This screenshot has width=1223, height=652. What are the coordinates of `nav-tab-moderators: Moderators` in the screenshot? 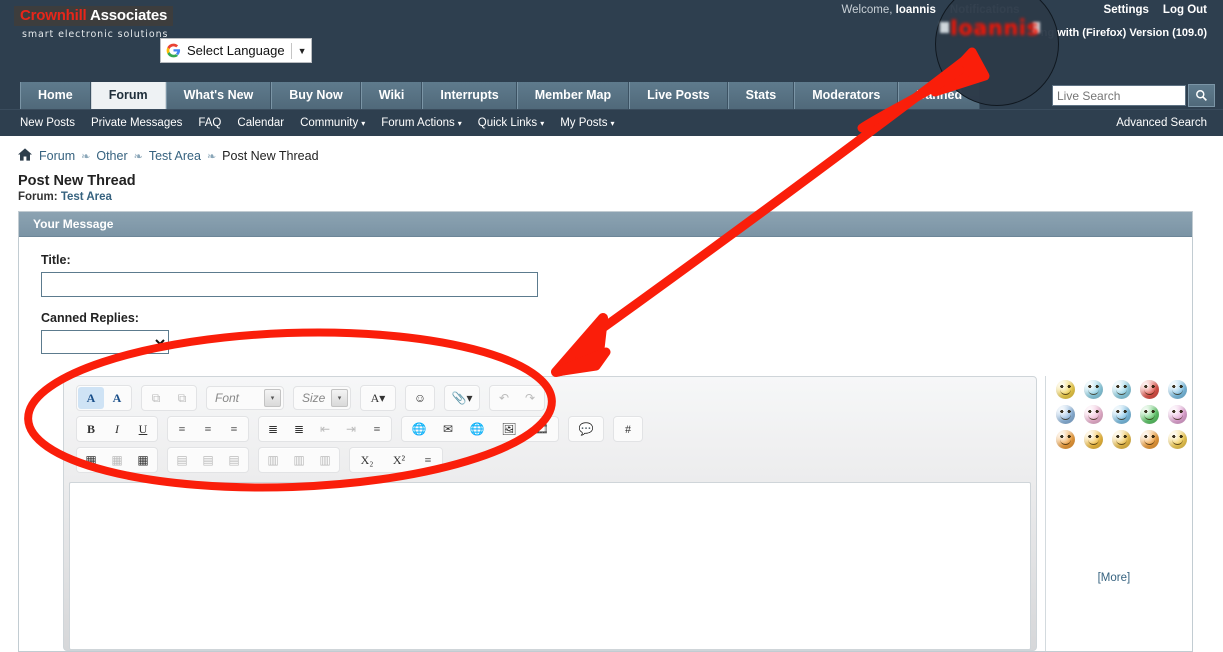 It's located at (846, 95).